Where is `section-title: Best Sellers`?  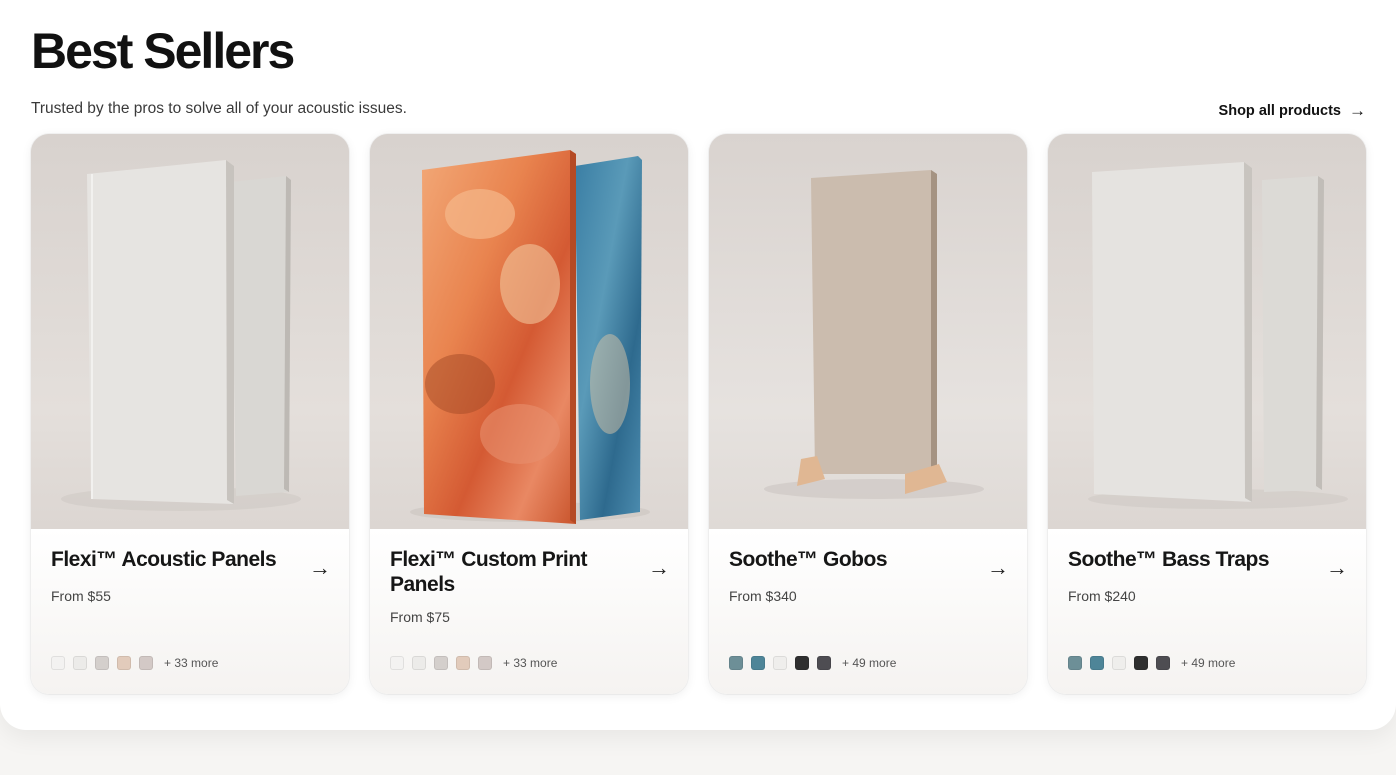
section-title: Best Sellers is located at coordinates (163, 51).